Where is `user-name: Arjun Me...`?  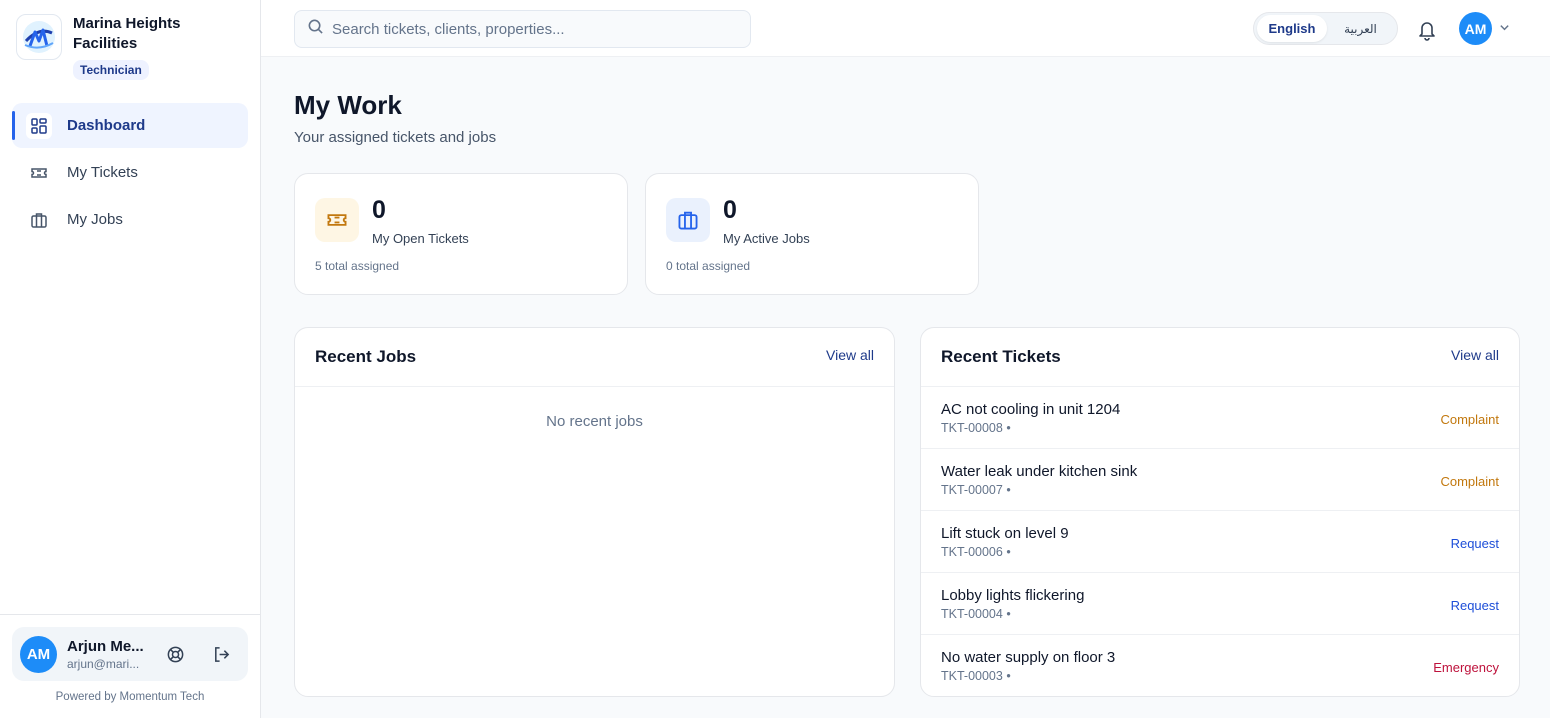
user-name: Arjun Me... is located at coordinates (105, 646).